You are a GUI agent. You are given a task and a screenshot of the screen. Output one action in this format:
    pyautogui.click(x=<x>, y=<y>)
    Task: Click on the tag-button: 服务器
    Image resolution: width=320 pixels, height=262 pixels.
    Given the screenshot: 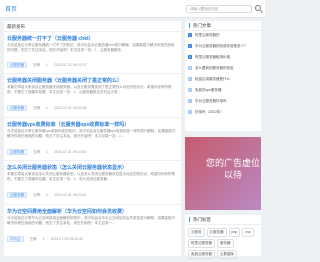 What is the action you would take?
    pyautogui.click(x=225, y=243)
    